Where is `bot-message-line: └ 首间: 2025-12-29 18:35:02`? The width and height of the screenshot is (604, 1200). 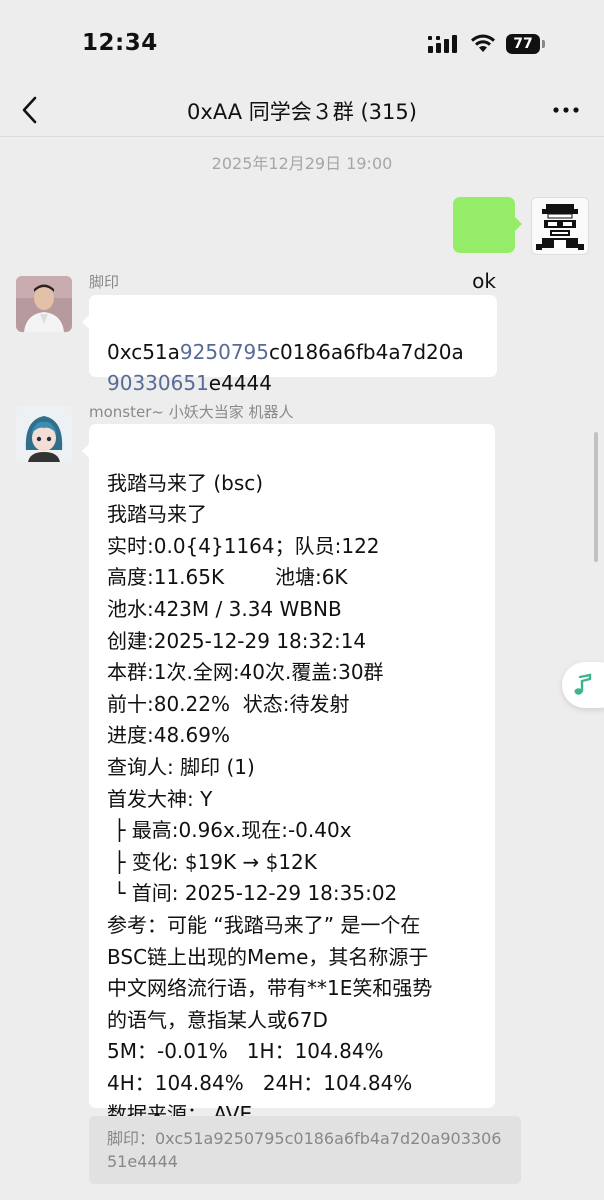 bot-message-line: └ 首间: 2025-12-29 18:35:02 is located at coordinates (252, 893).